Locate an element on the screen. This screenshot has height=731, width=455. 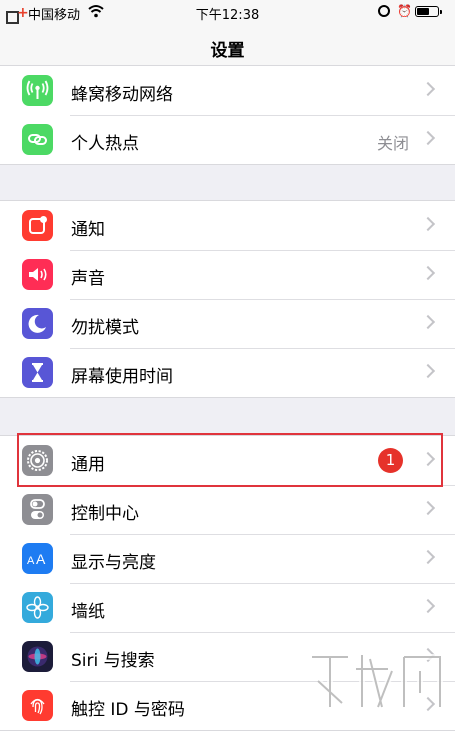
settings-row-sound: 声音 is located at coordinates (227, 274).